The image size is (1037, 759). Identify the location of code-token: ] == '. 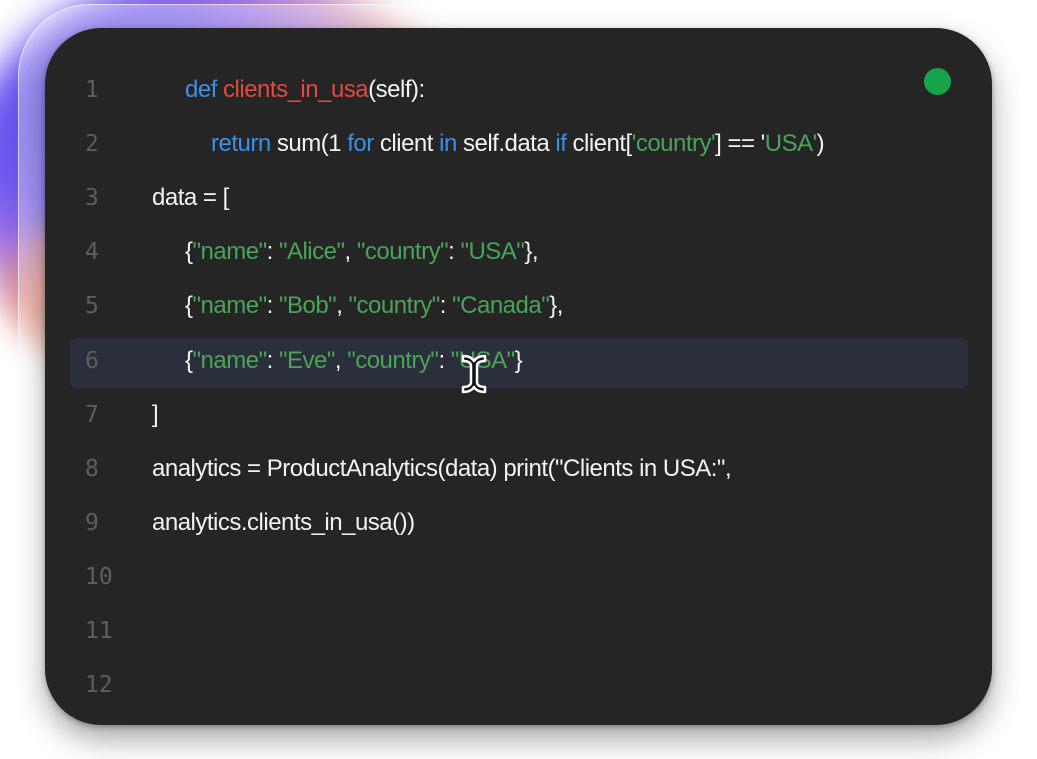
(740, 143).